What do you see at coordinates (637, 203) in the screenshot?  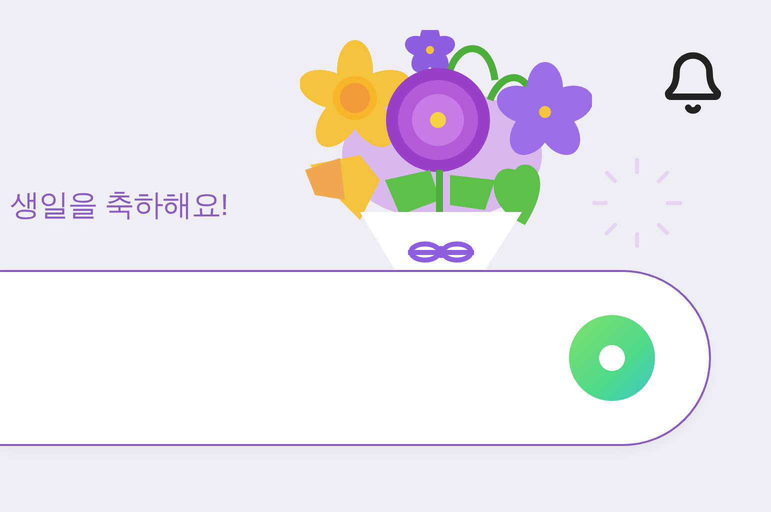 I see `sparkle-icon` at bounding box center [637, 203].